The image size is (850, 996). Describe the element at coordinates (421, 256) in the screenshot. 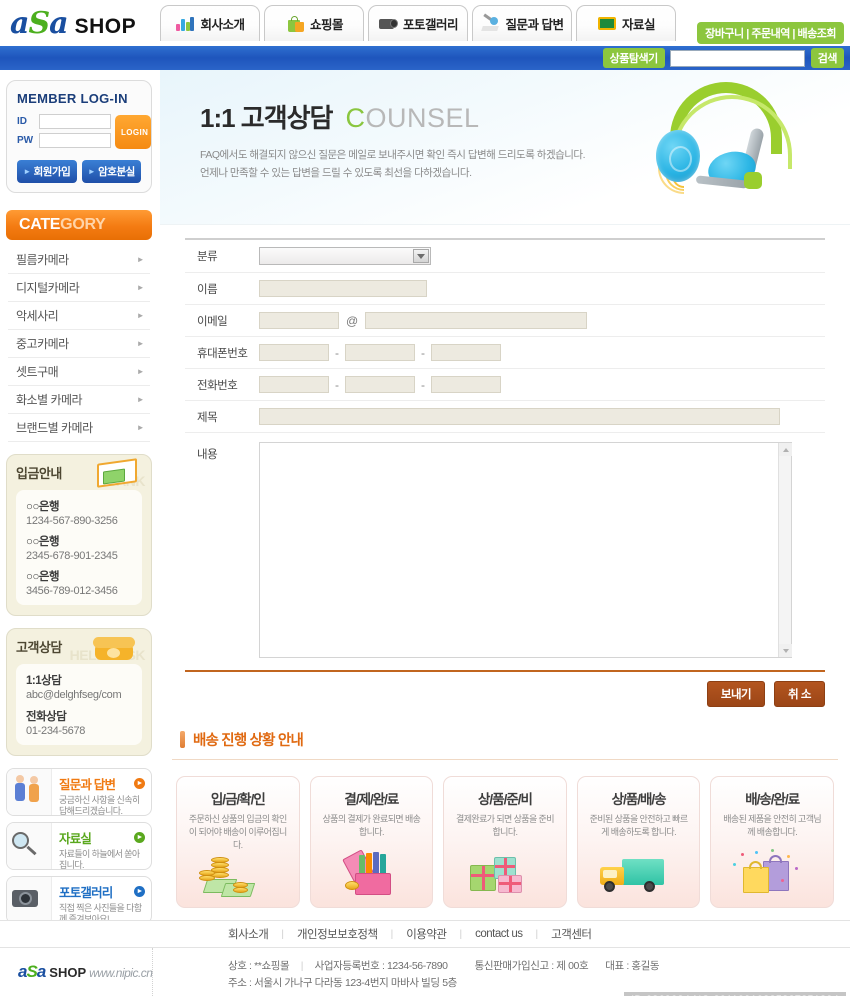

I see `chevron-down-icon` at that location.